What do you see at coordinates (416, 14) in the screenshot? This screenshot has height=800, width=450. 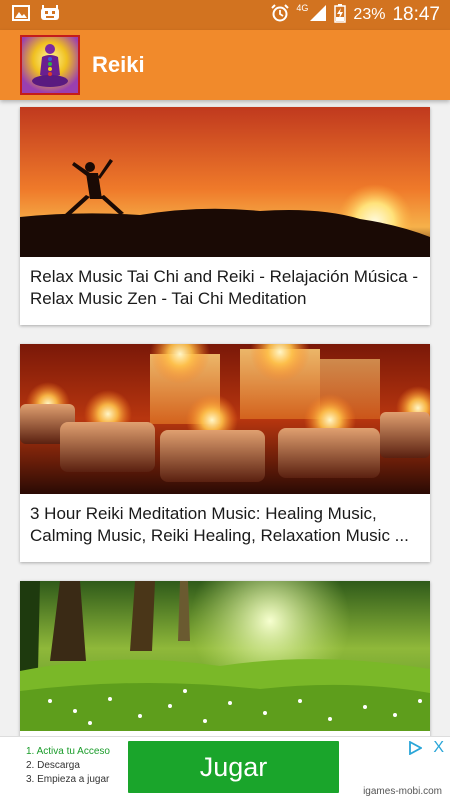 I see `clock: 18:47` at bounding box center [416, 14].